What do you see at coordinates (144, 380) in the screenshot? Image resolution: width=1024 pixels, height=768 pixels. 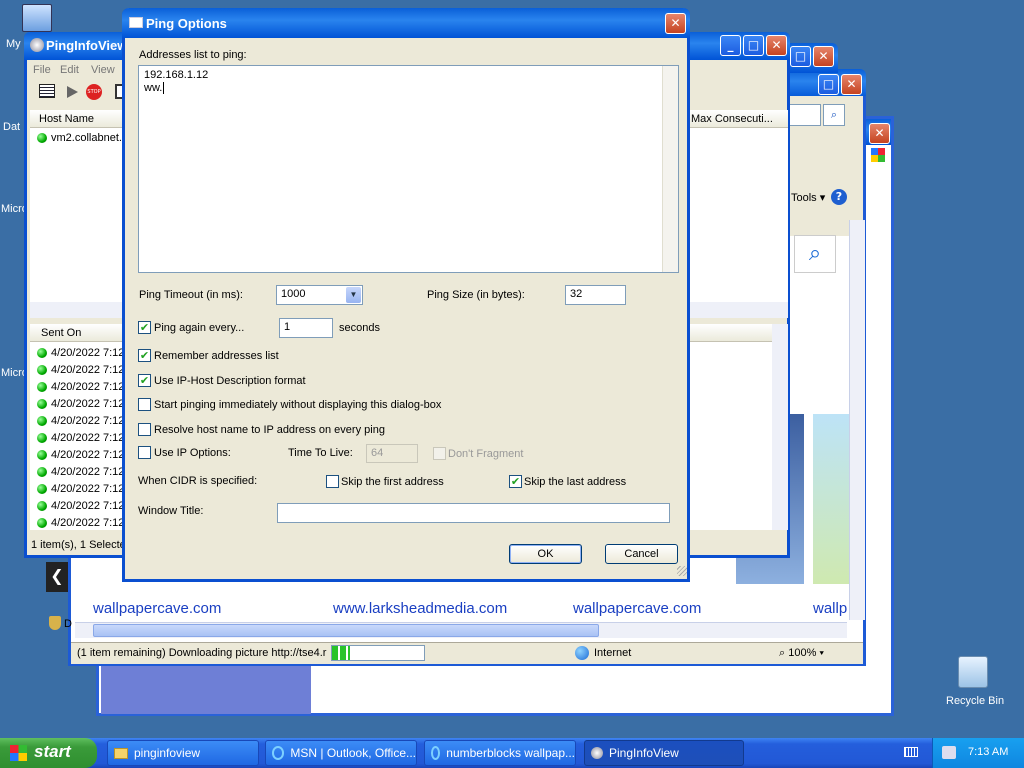 I see `iphost-checkbox: ✔` at bounding box center [144, 380].